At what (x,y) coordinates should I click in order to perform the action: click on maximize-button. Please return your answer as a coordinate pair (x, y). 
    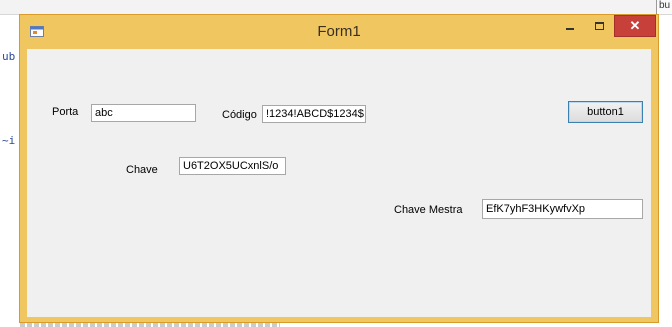
    Looking at the image, I should click on (599, 26).